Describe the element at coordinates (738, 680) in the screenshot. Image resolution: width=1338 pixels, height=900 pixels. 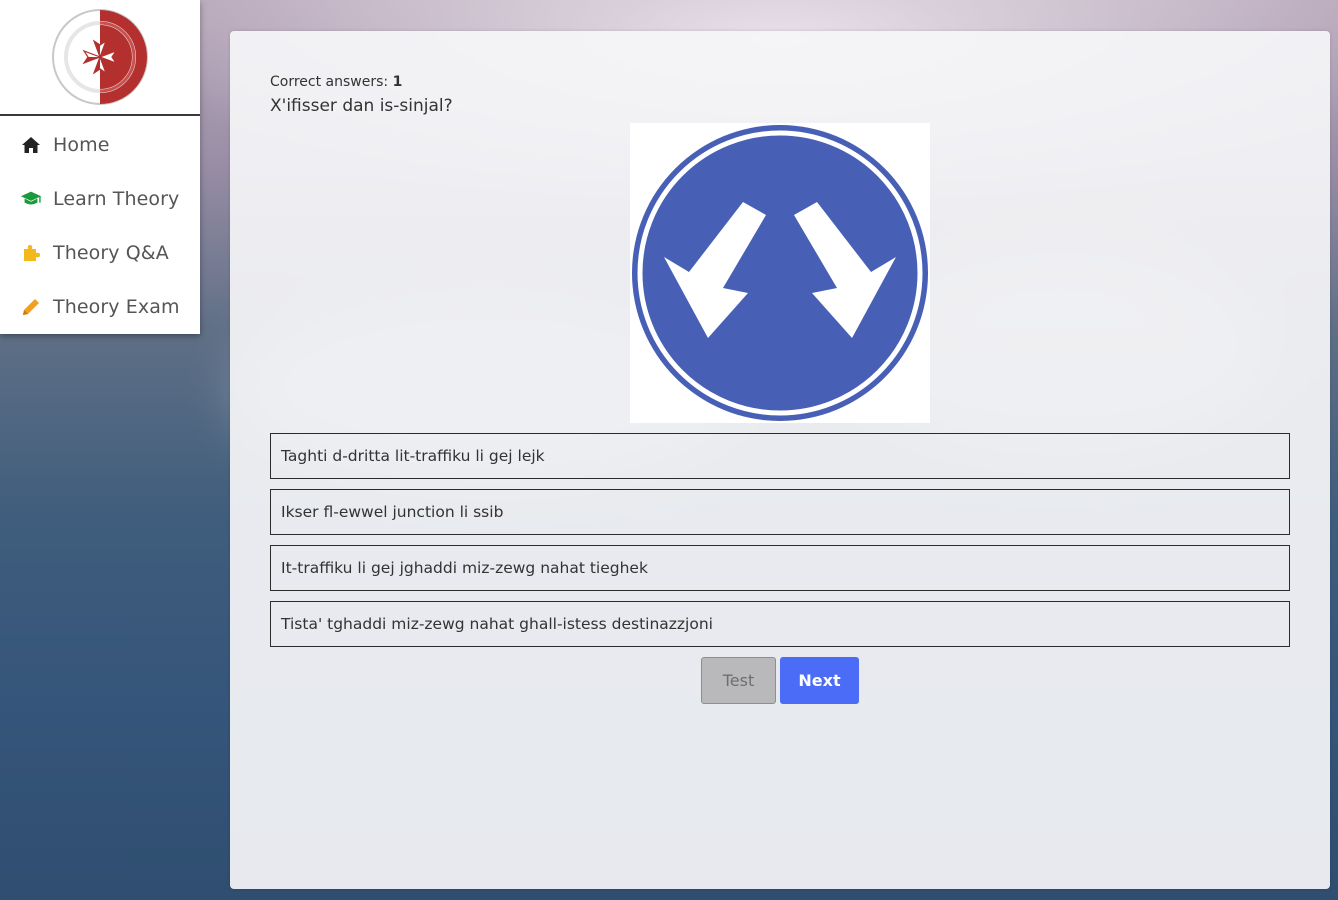
I see `test-button: Test` at that location.